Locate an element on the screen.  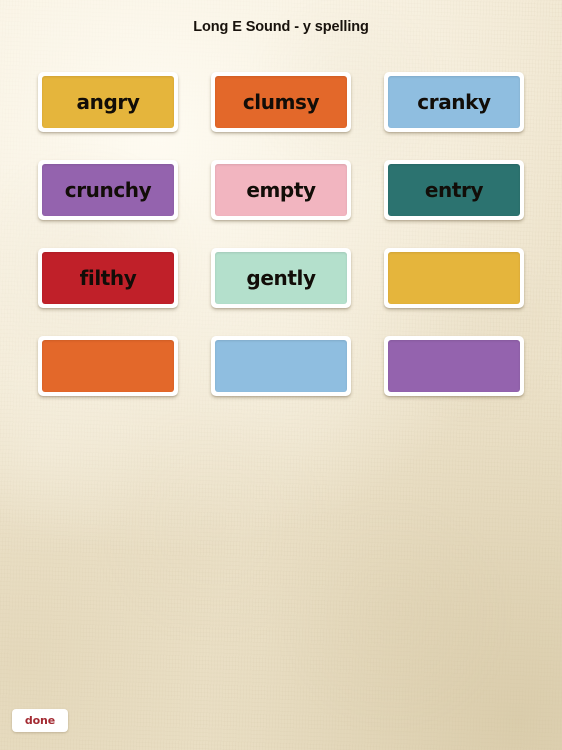
page-title: Long E Sound - y spelling is located at coordinates (281, 27).